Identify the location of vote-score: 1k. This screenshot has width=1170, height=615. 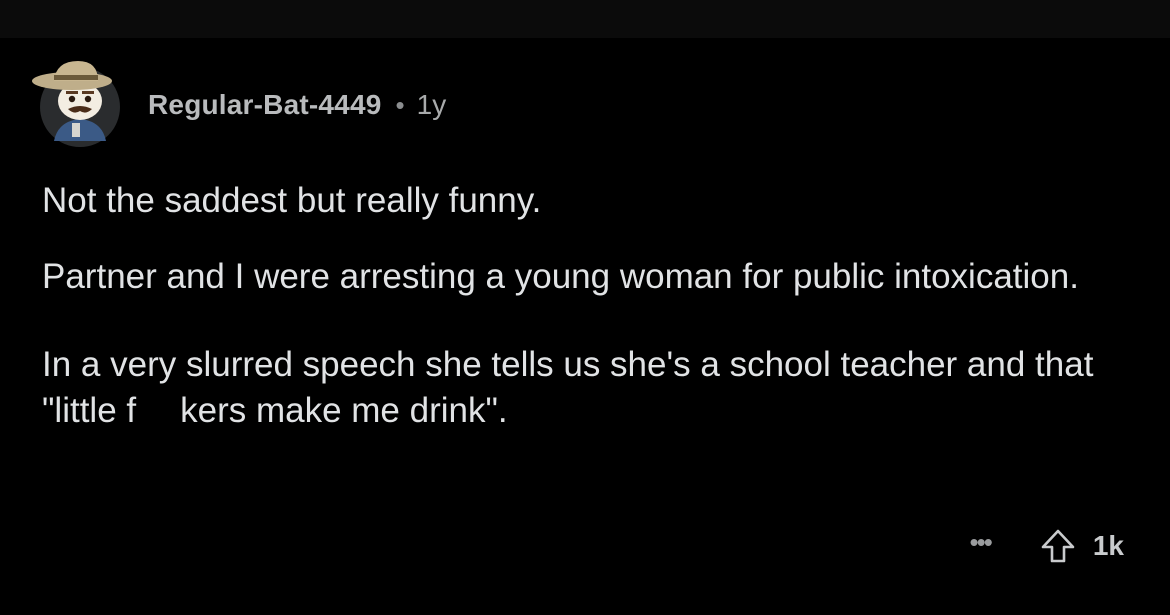
(1108, 545).